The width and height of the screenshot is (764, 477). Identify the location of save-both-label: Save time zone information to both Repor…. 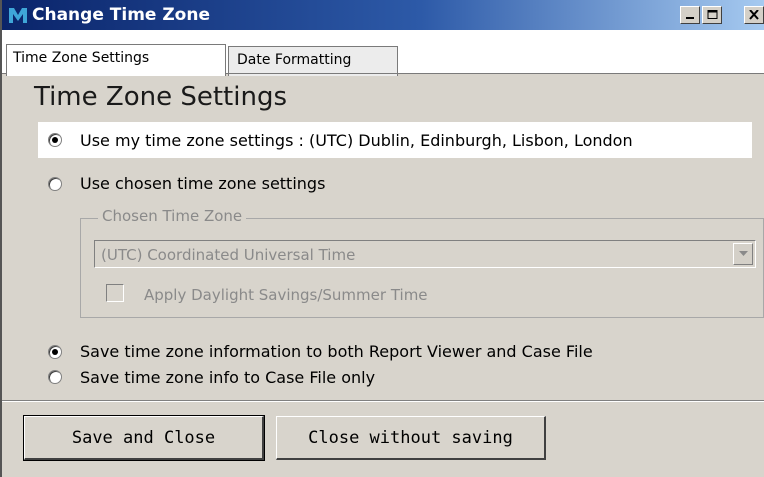
(336, 351).